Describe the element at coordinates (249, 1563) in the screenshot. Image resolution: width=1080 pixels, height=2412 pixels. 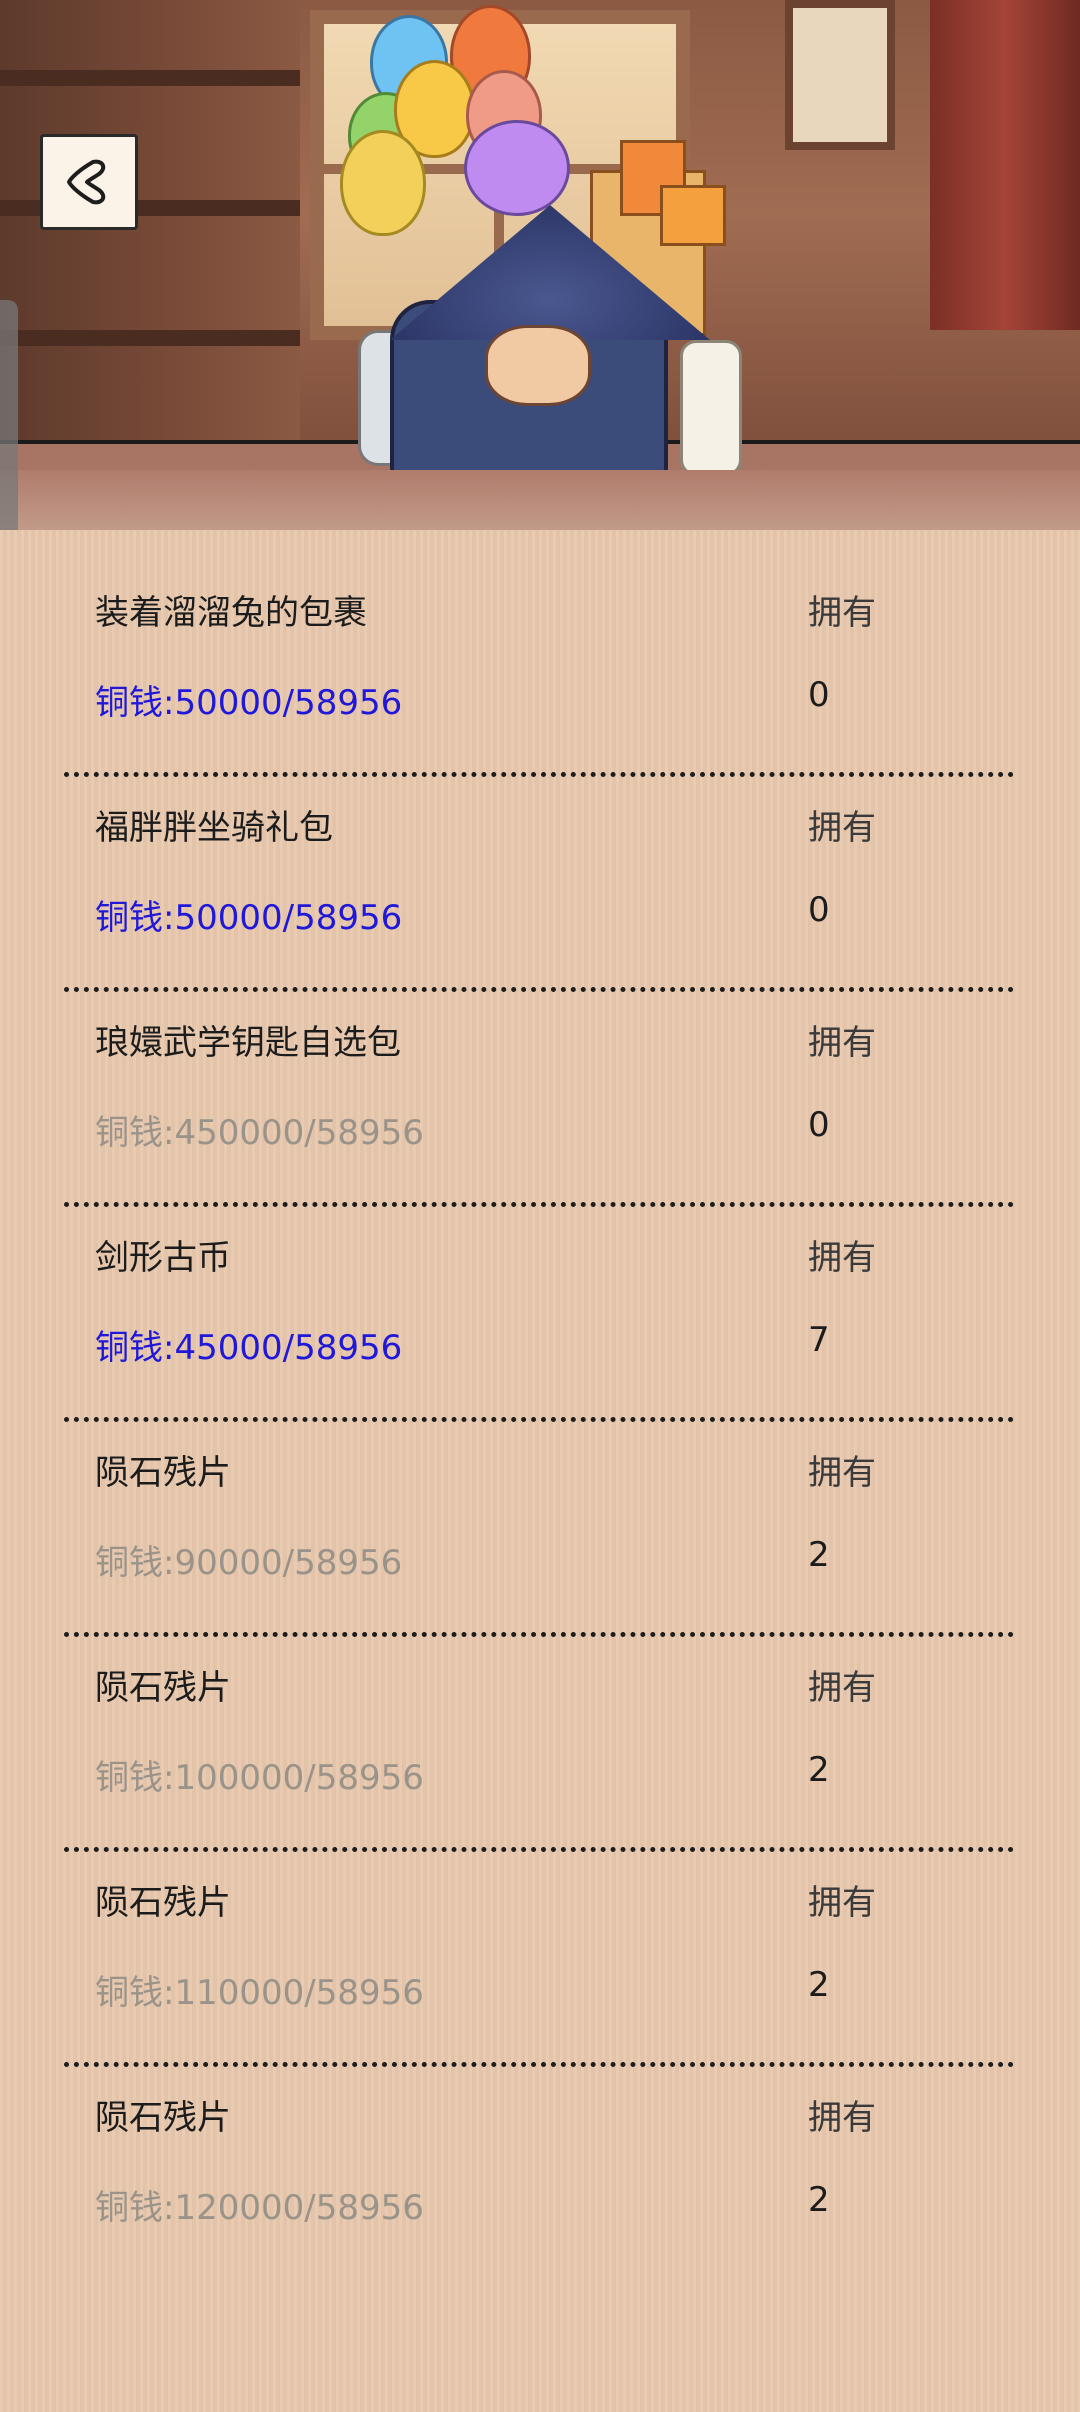
I see `item-price: 铜钱:90000/58956` at that location.